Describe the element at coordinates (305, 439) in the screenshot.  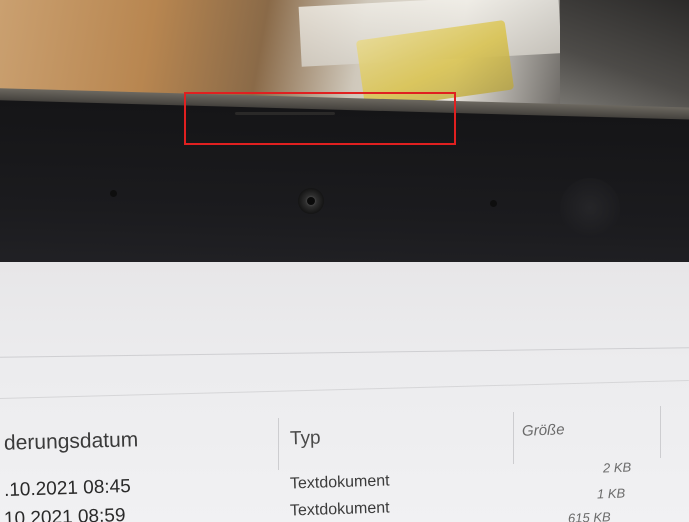
I see `column-header-type: Typ` at that location.